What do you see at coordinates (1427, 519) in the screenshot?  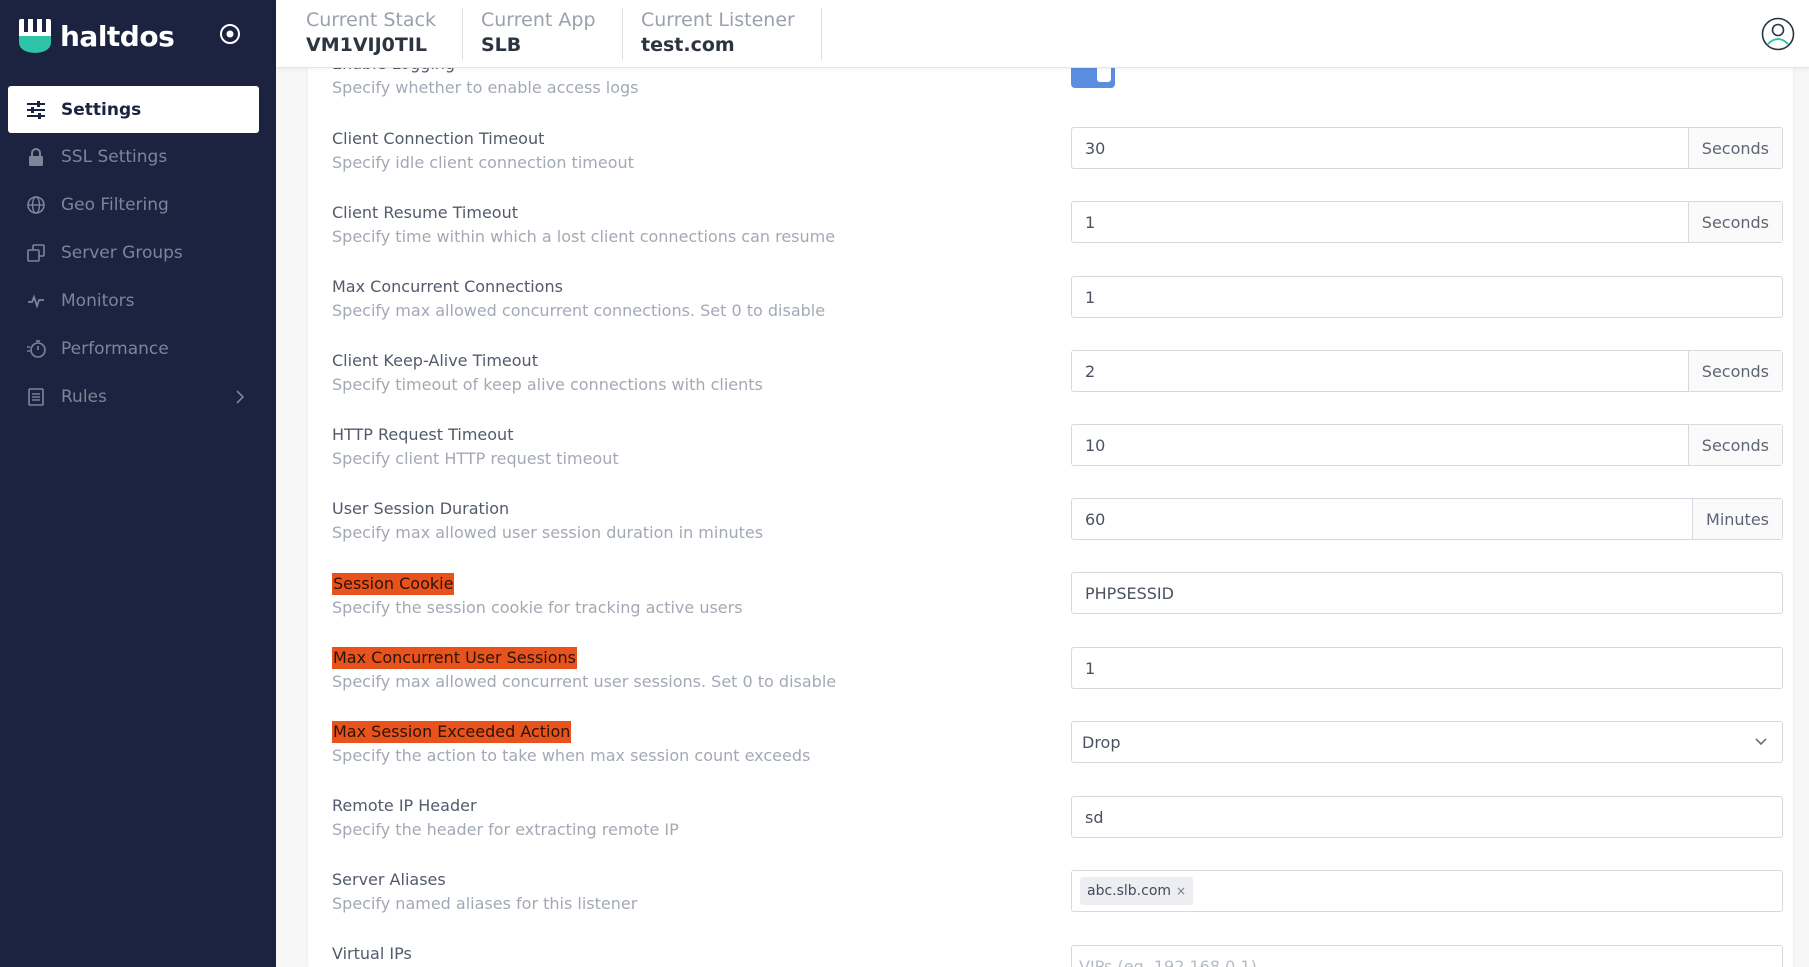 I see `user-session-duration-input: 60 Minutes` at bounding box center [1427, 519].